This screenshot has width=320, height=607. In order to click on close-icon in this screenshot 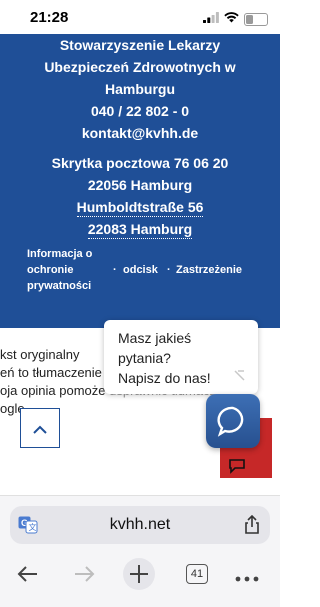, I will do `click(239, 377)`.